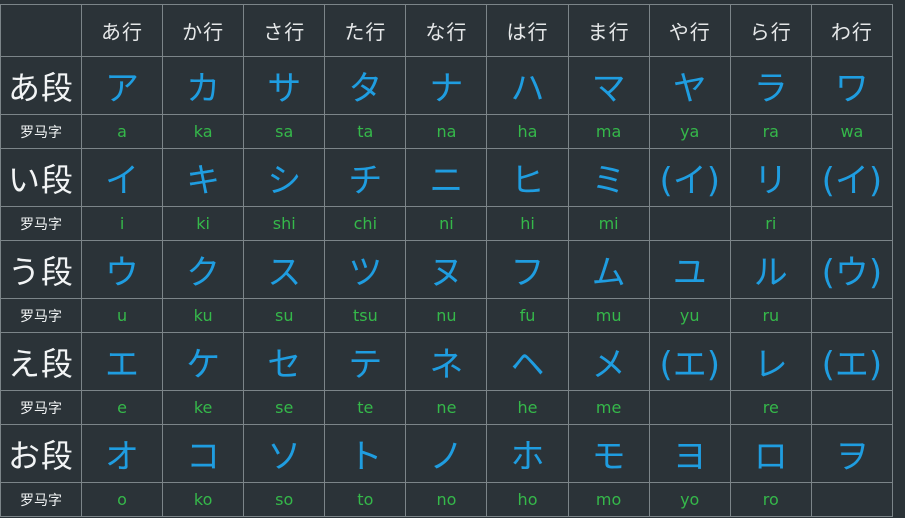  Describe the element at coordinates (527, 499) in the screenshot. I see `romaji-cell: ho` at that location.